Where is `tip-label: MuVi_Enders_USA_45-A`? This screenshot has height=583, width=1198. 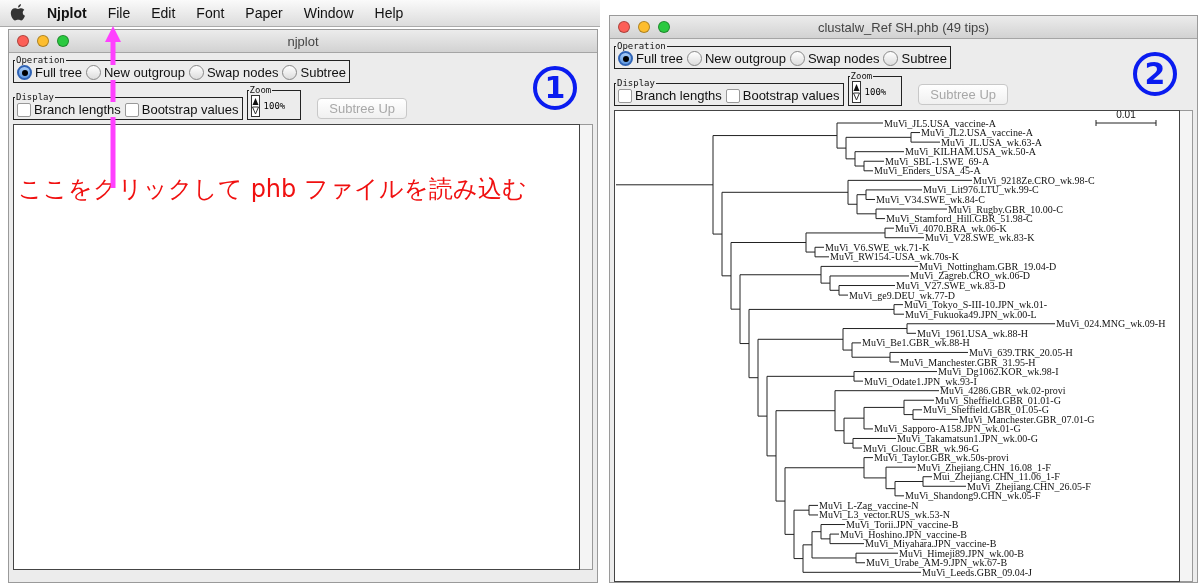
tip-label: MuVi_Enders_USA_45-A is located at coordinates (927, 171).